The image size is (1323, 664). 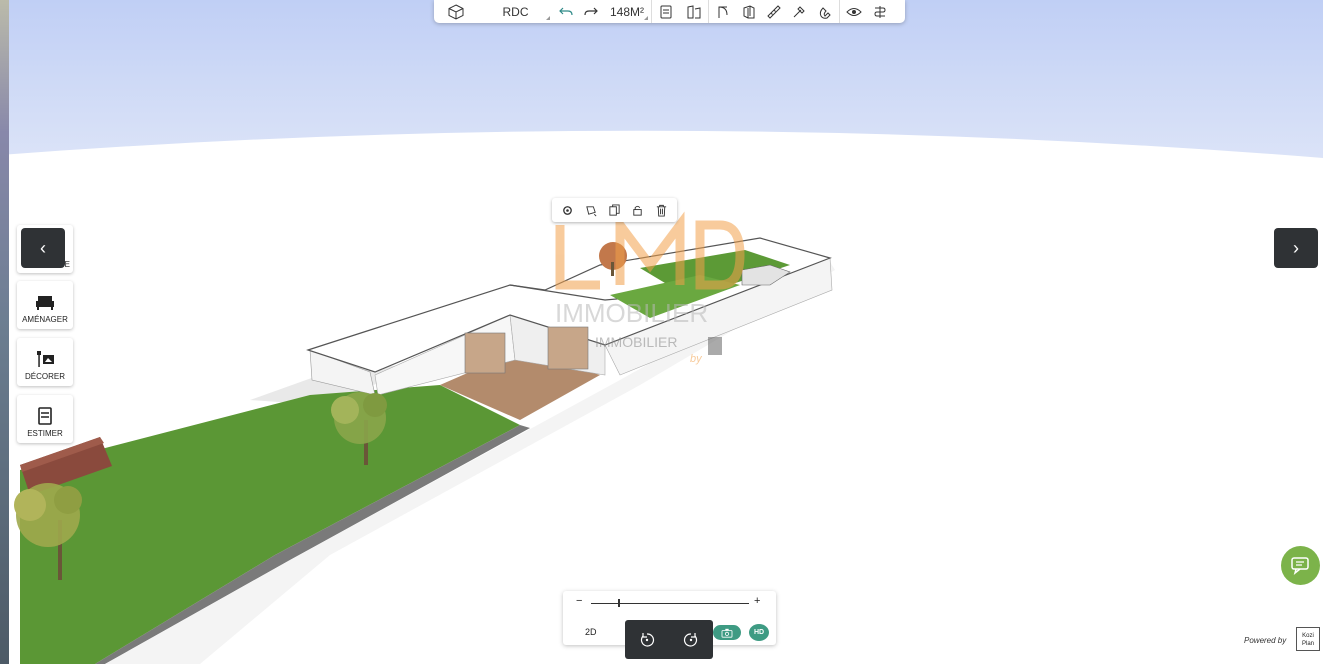 I want to click on visibility-button, so click(x=854, y=11).